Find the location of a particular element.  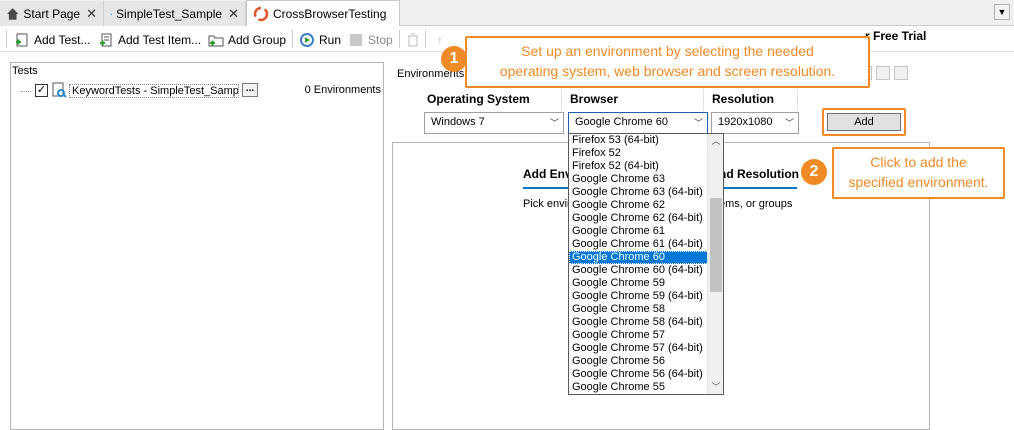

project-icon is located at coordinates (111, 13).